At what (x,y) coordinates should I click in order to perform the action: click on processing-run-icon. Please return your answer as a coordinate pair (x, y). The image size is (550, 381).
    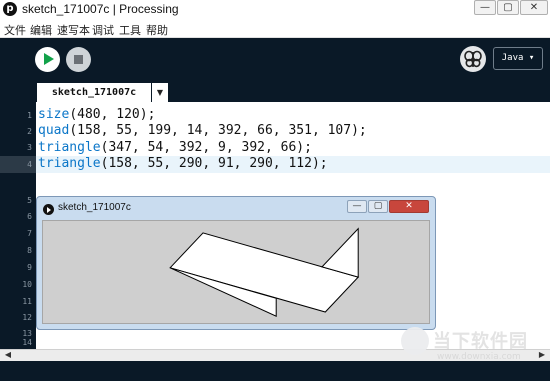
    Looking at the image, I should click on (48, 209).